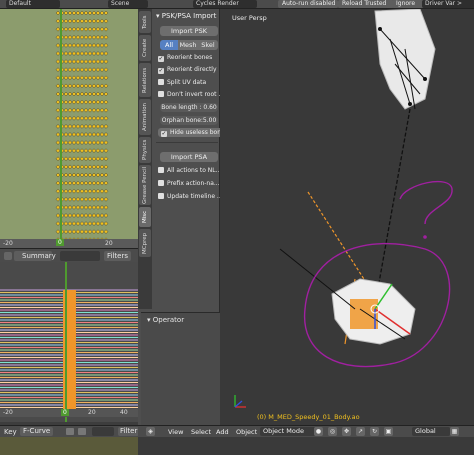 Image resolution: width=474 pixels, height=455 pixels. What do you see at coordinates (145, 48) in the screenshot?
I see `tab-create: Create` at bounding box center [145, 48].